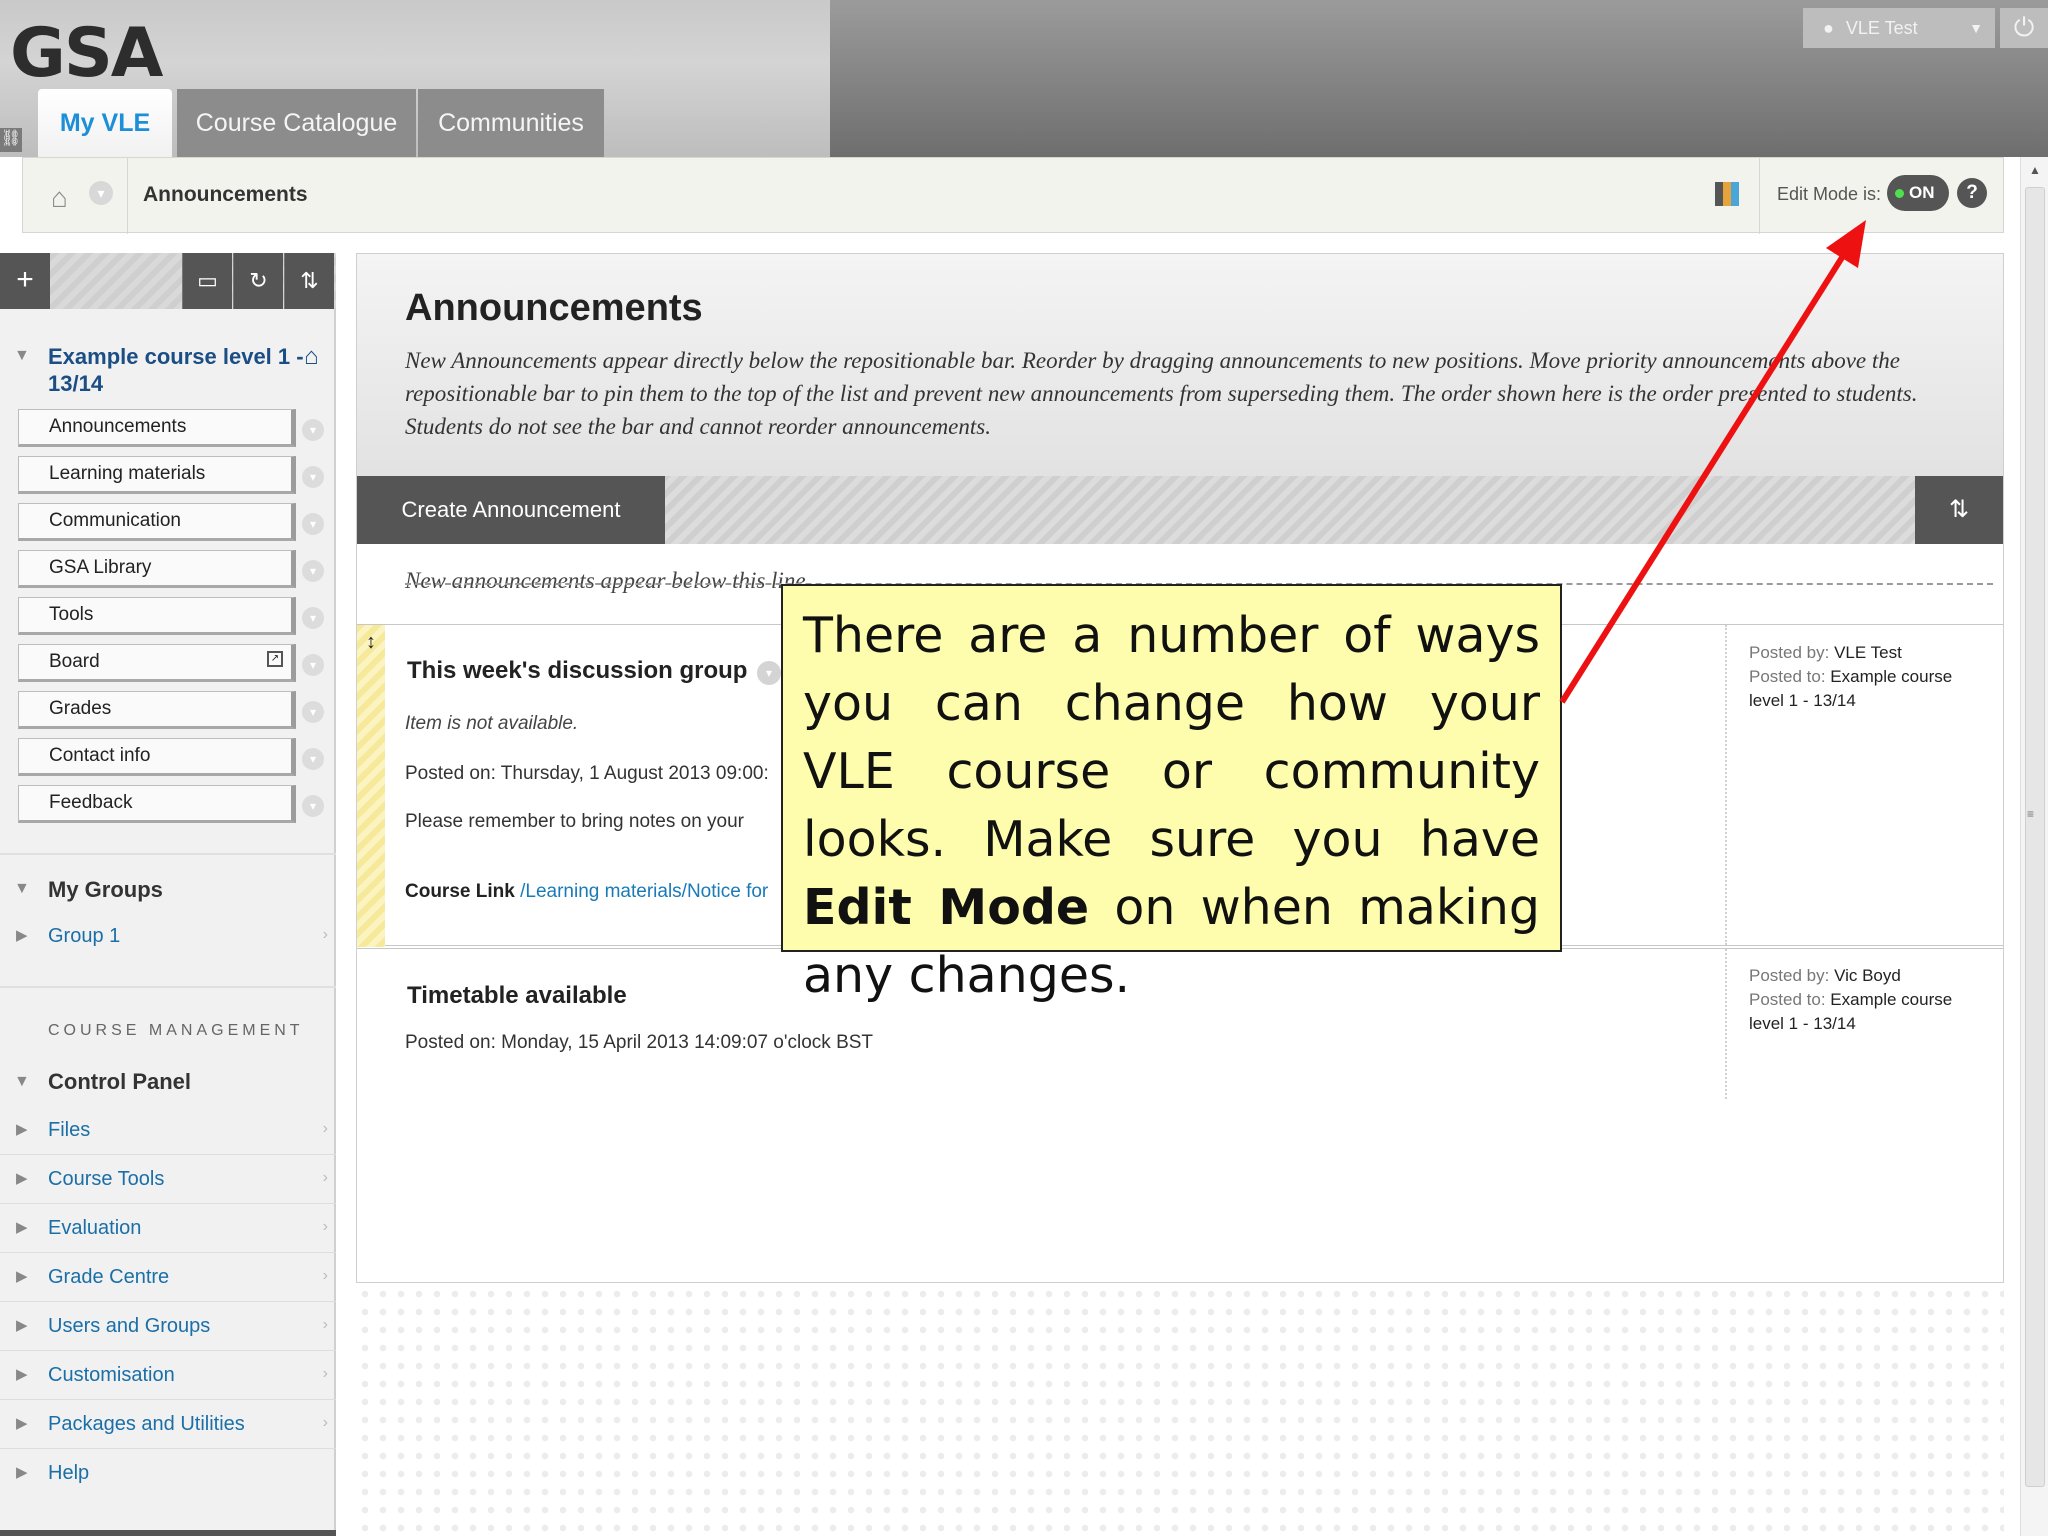 The image size is (2048, 1536). Describe the element at coordinates (106, 1179) in the screenshot. I see `control-panel-item-label: Course Tools` at that location.